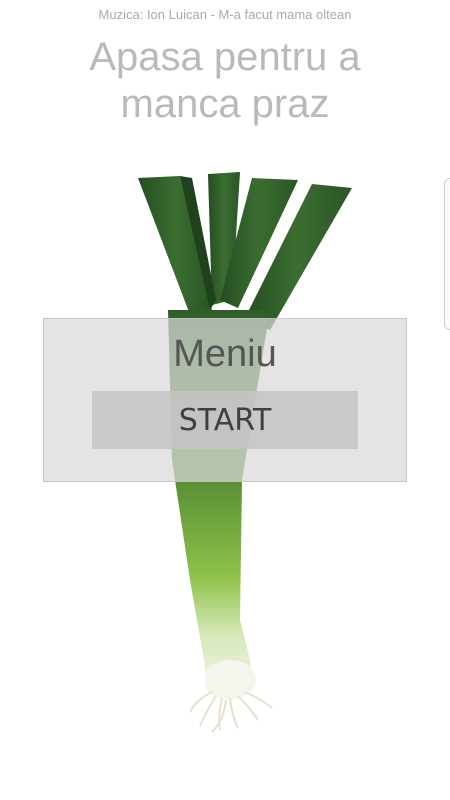 The height and width of the screenshot is (800, 450). I want to click on edge-panel-handle, so click(447, 254).